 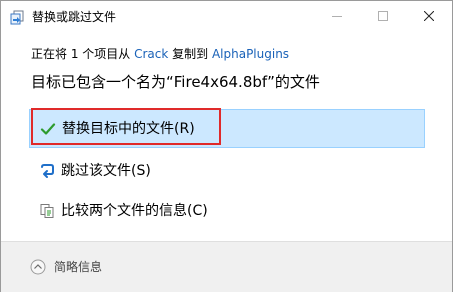 What do you see at coordinates (47, 211) in the screenshot?
I see `compare-documents-icon` at bounding box center [47, 211].